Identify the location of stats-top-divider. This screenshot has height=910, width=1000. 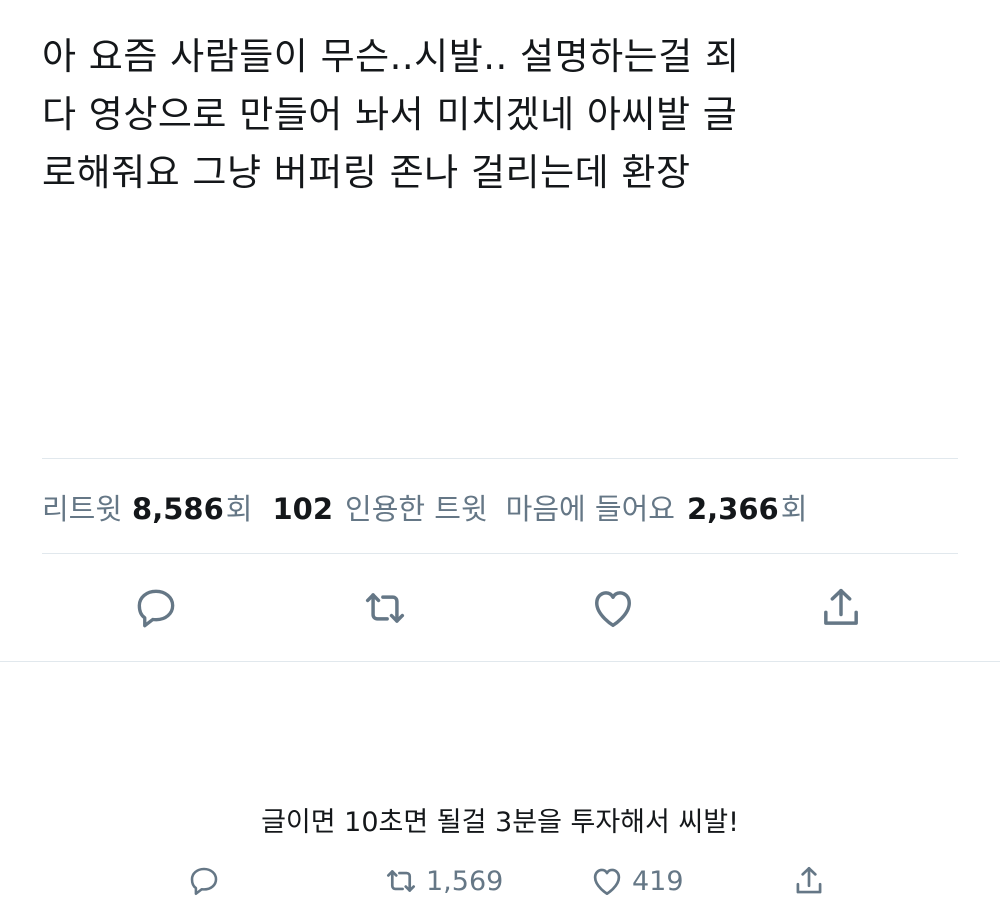
(500, 458).